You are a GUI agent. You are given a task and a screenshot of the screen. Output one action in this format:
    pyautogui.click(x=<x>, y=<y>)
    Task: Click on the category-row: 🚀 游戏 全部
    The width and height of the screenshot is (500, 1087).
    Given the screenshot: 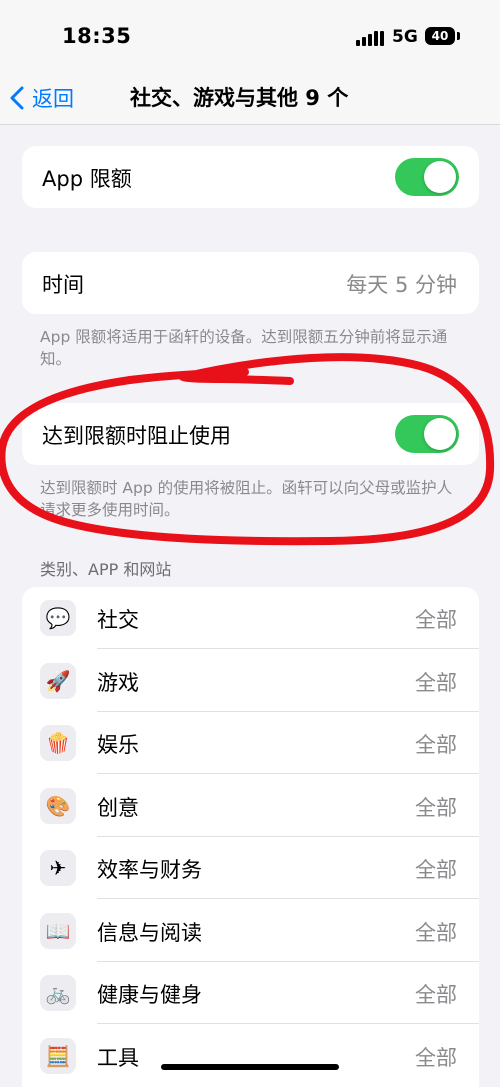 What is the action you would take?
    pyautogui.click(x=250, y=681)
    